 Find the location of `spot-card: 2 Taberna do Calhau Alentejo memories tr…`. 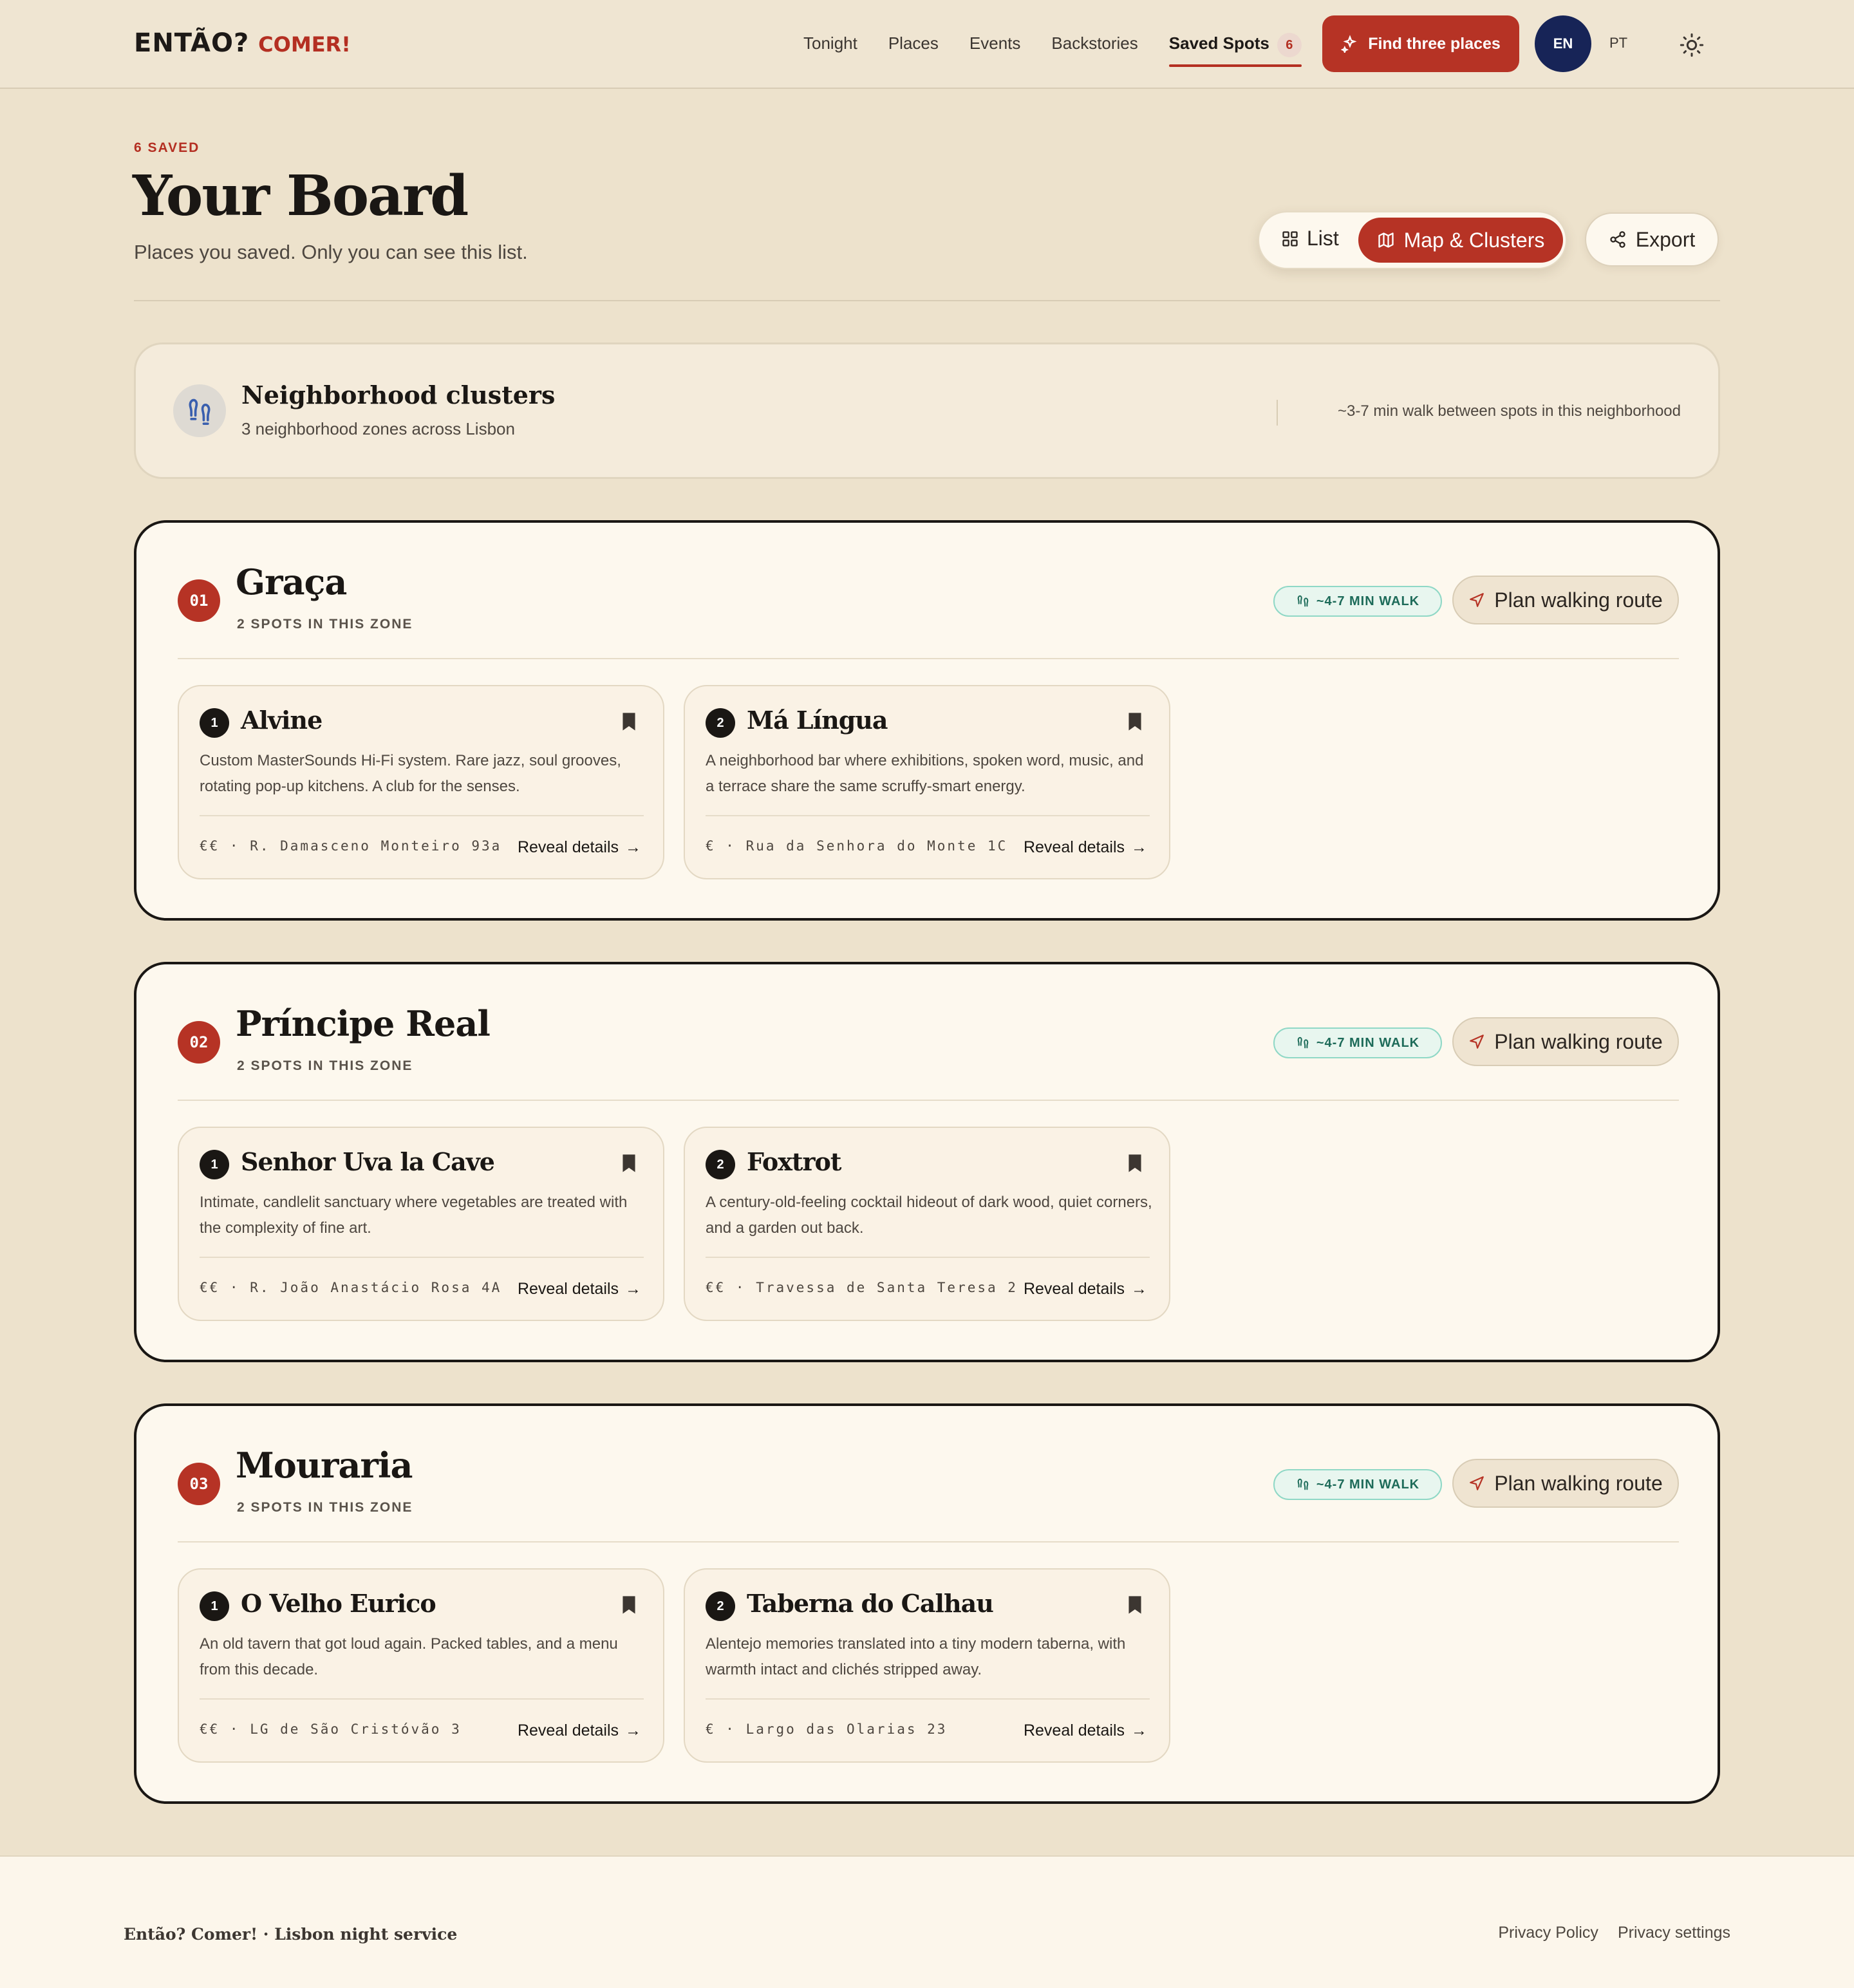

spot-card: 2 Taberna do Calhau Alentejo memories tr… is located at coordinates (927, 1665).